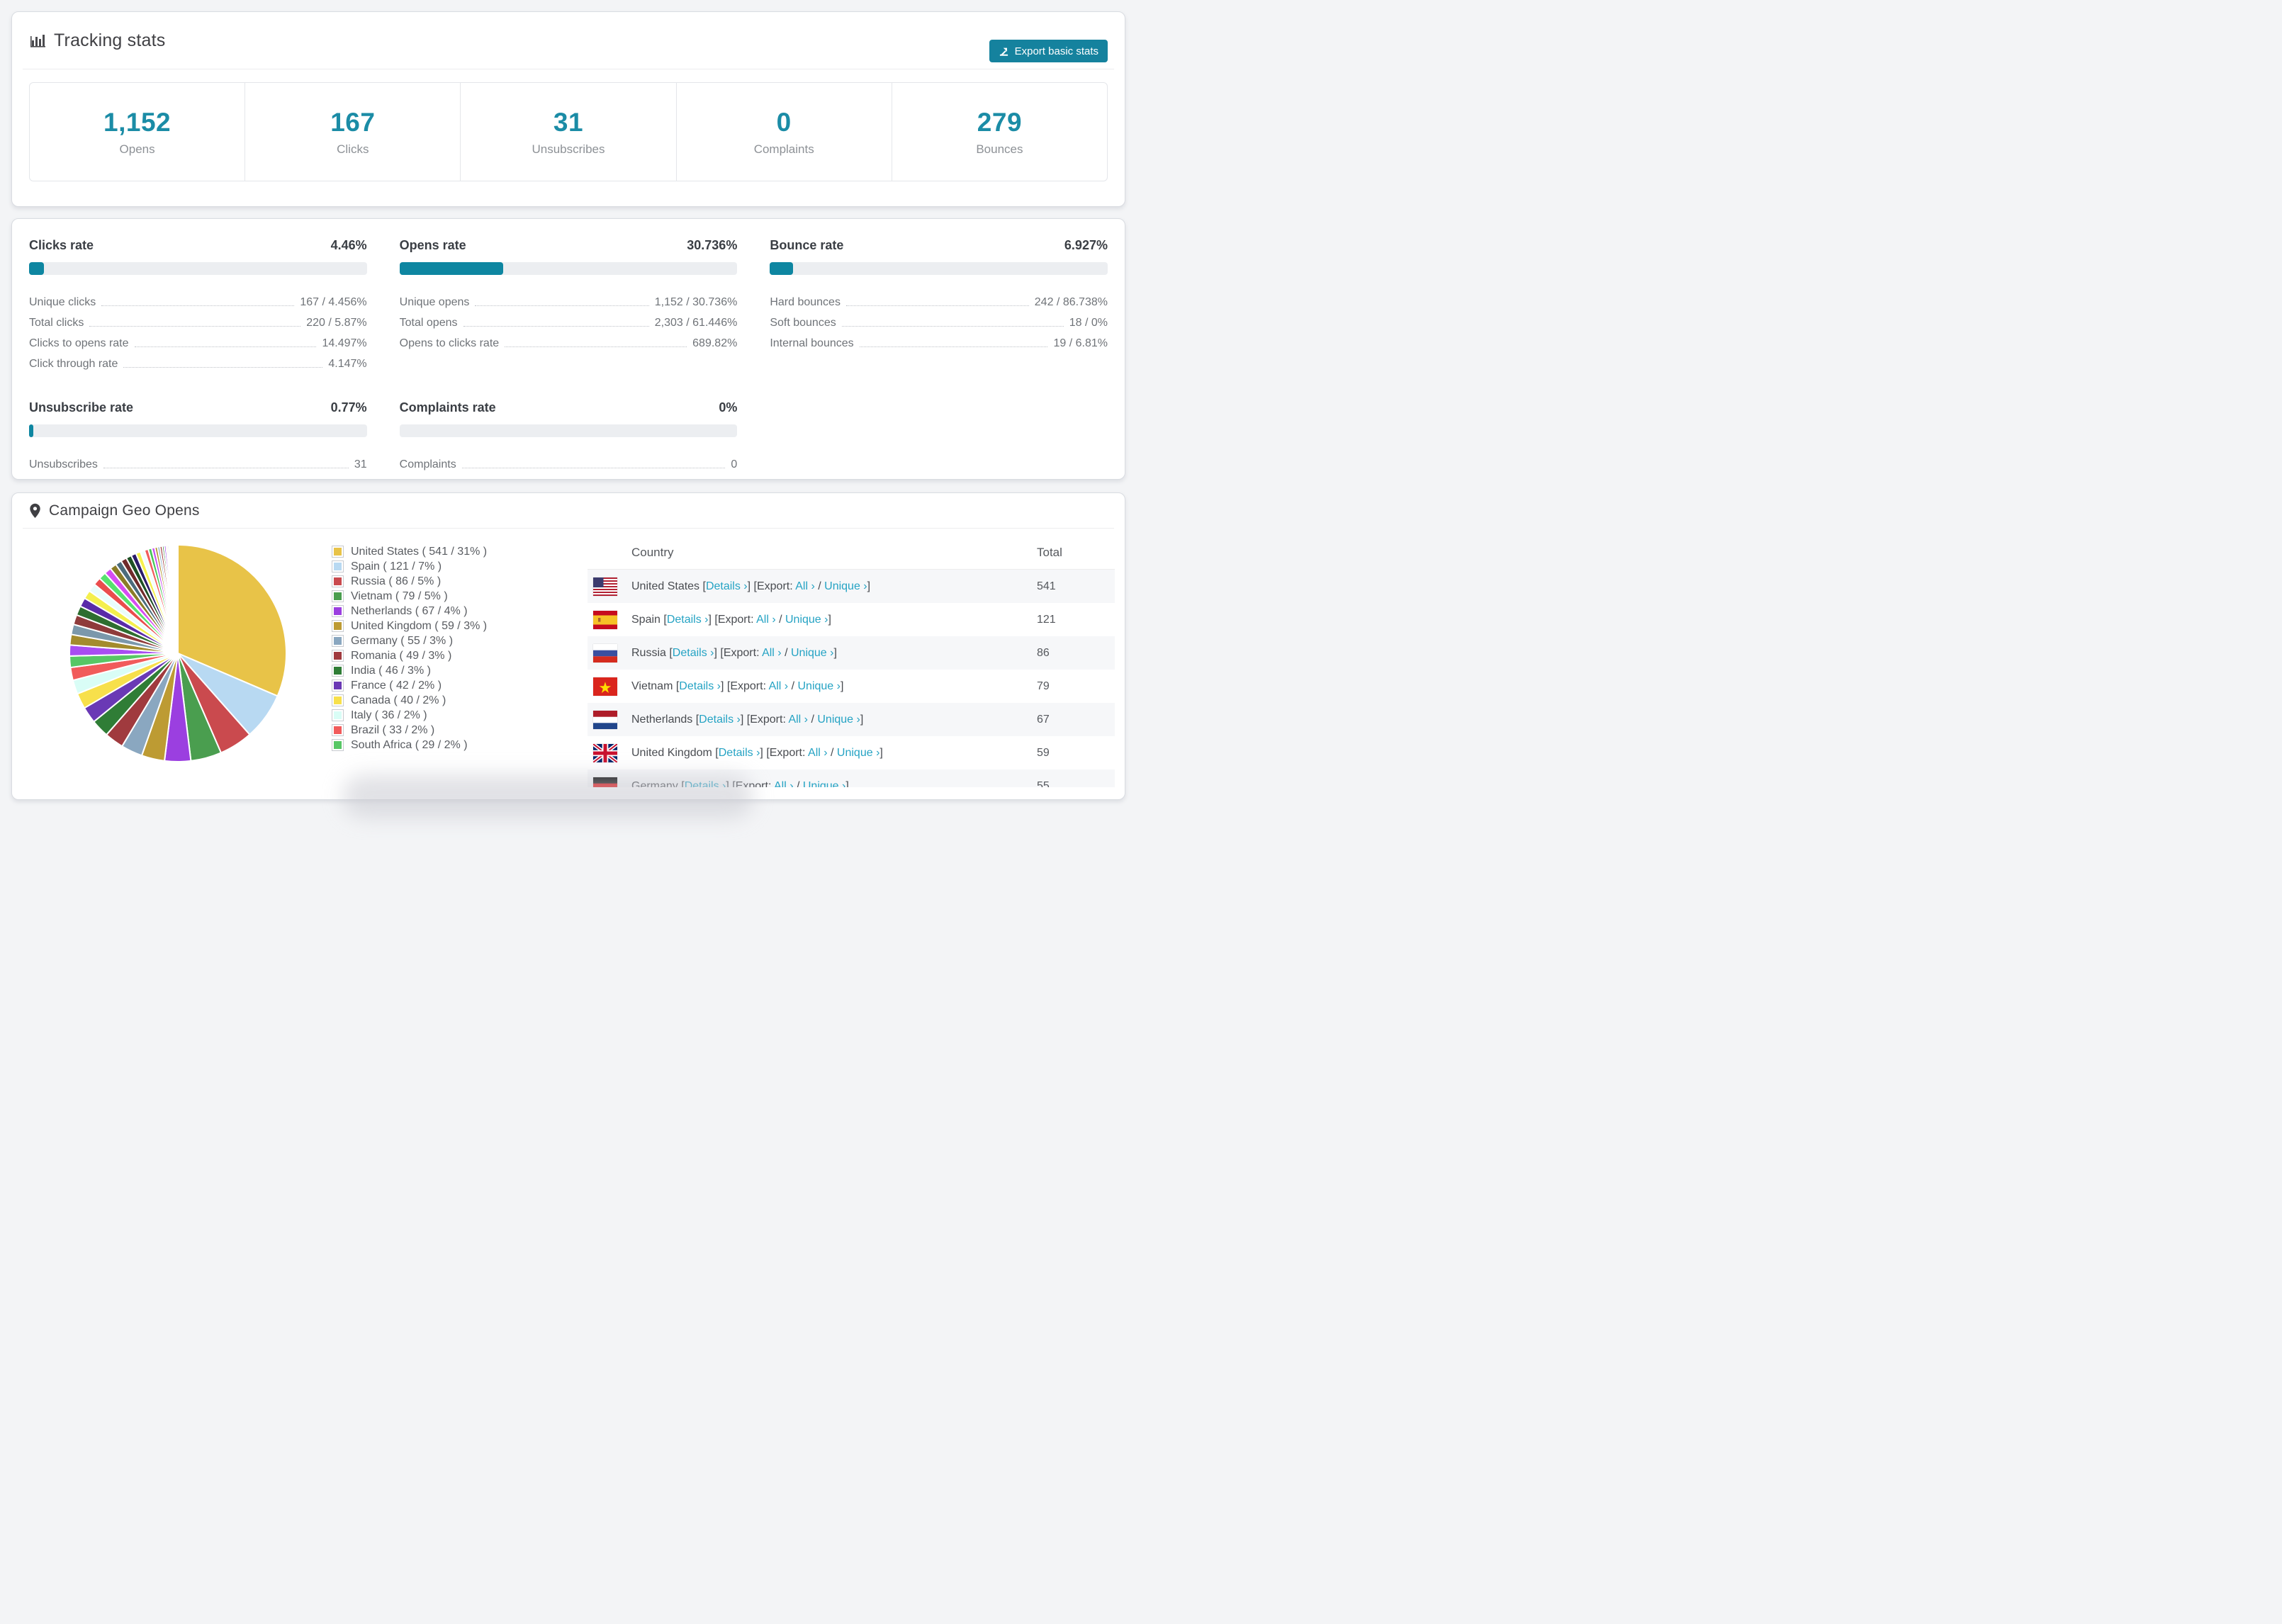 Image resolution: width=2282 pixels, height=1624 pixels. What do you see at coordinates (655, 686) in the screenshot?
I see `country-name: Vietnam [` at bounding box center [655, 686].